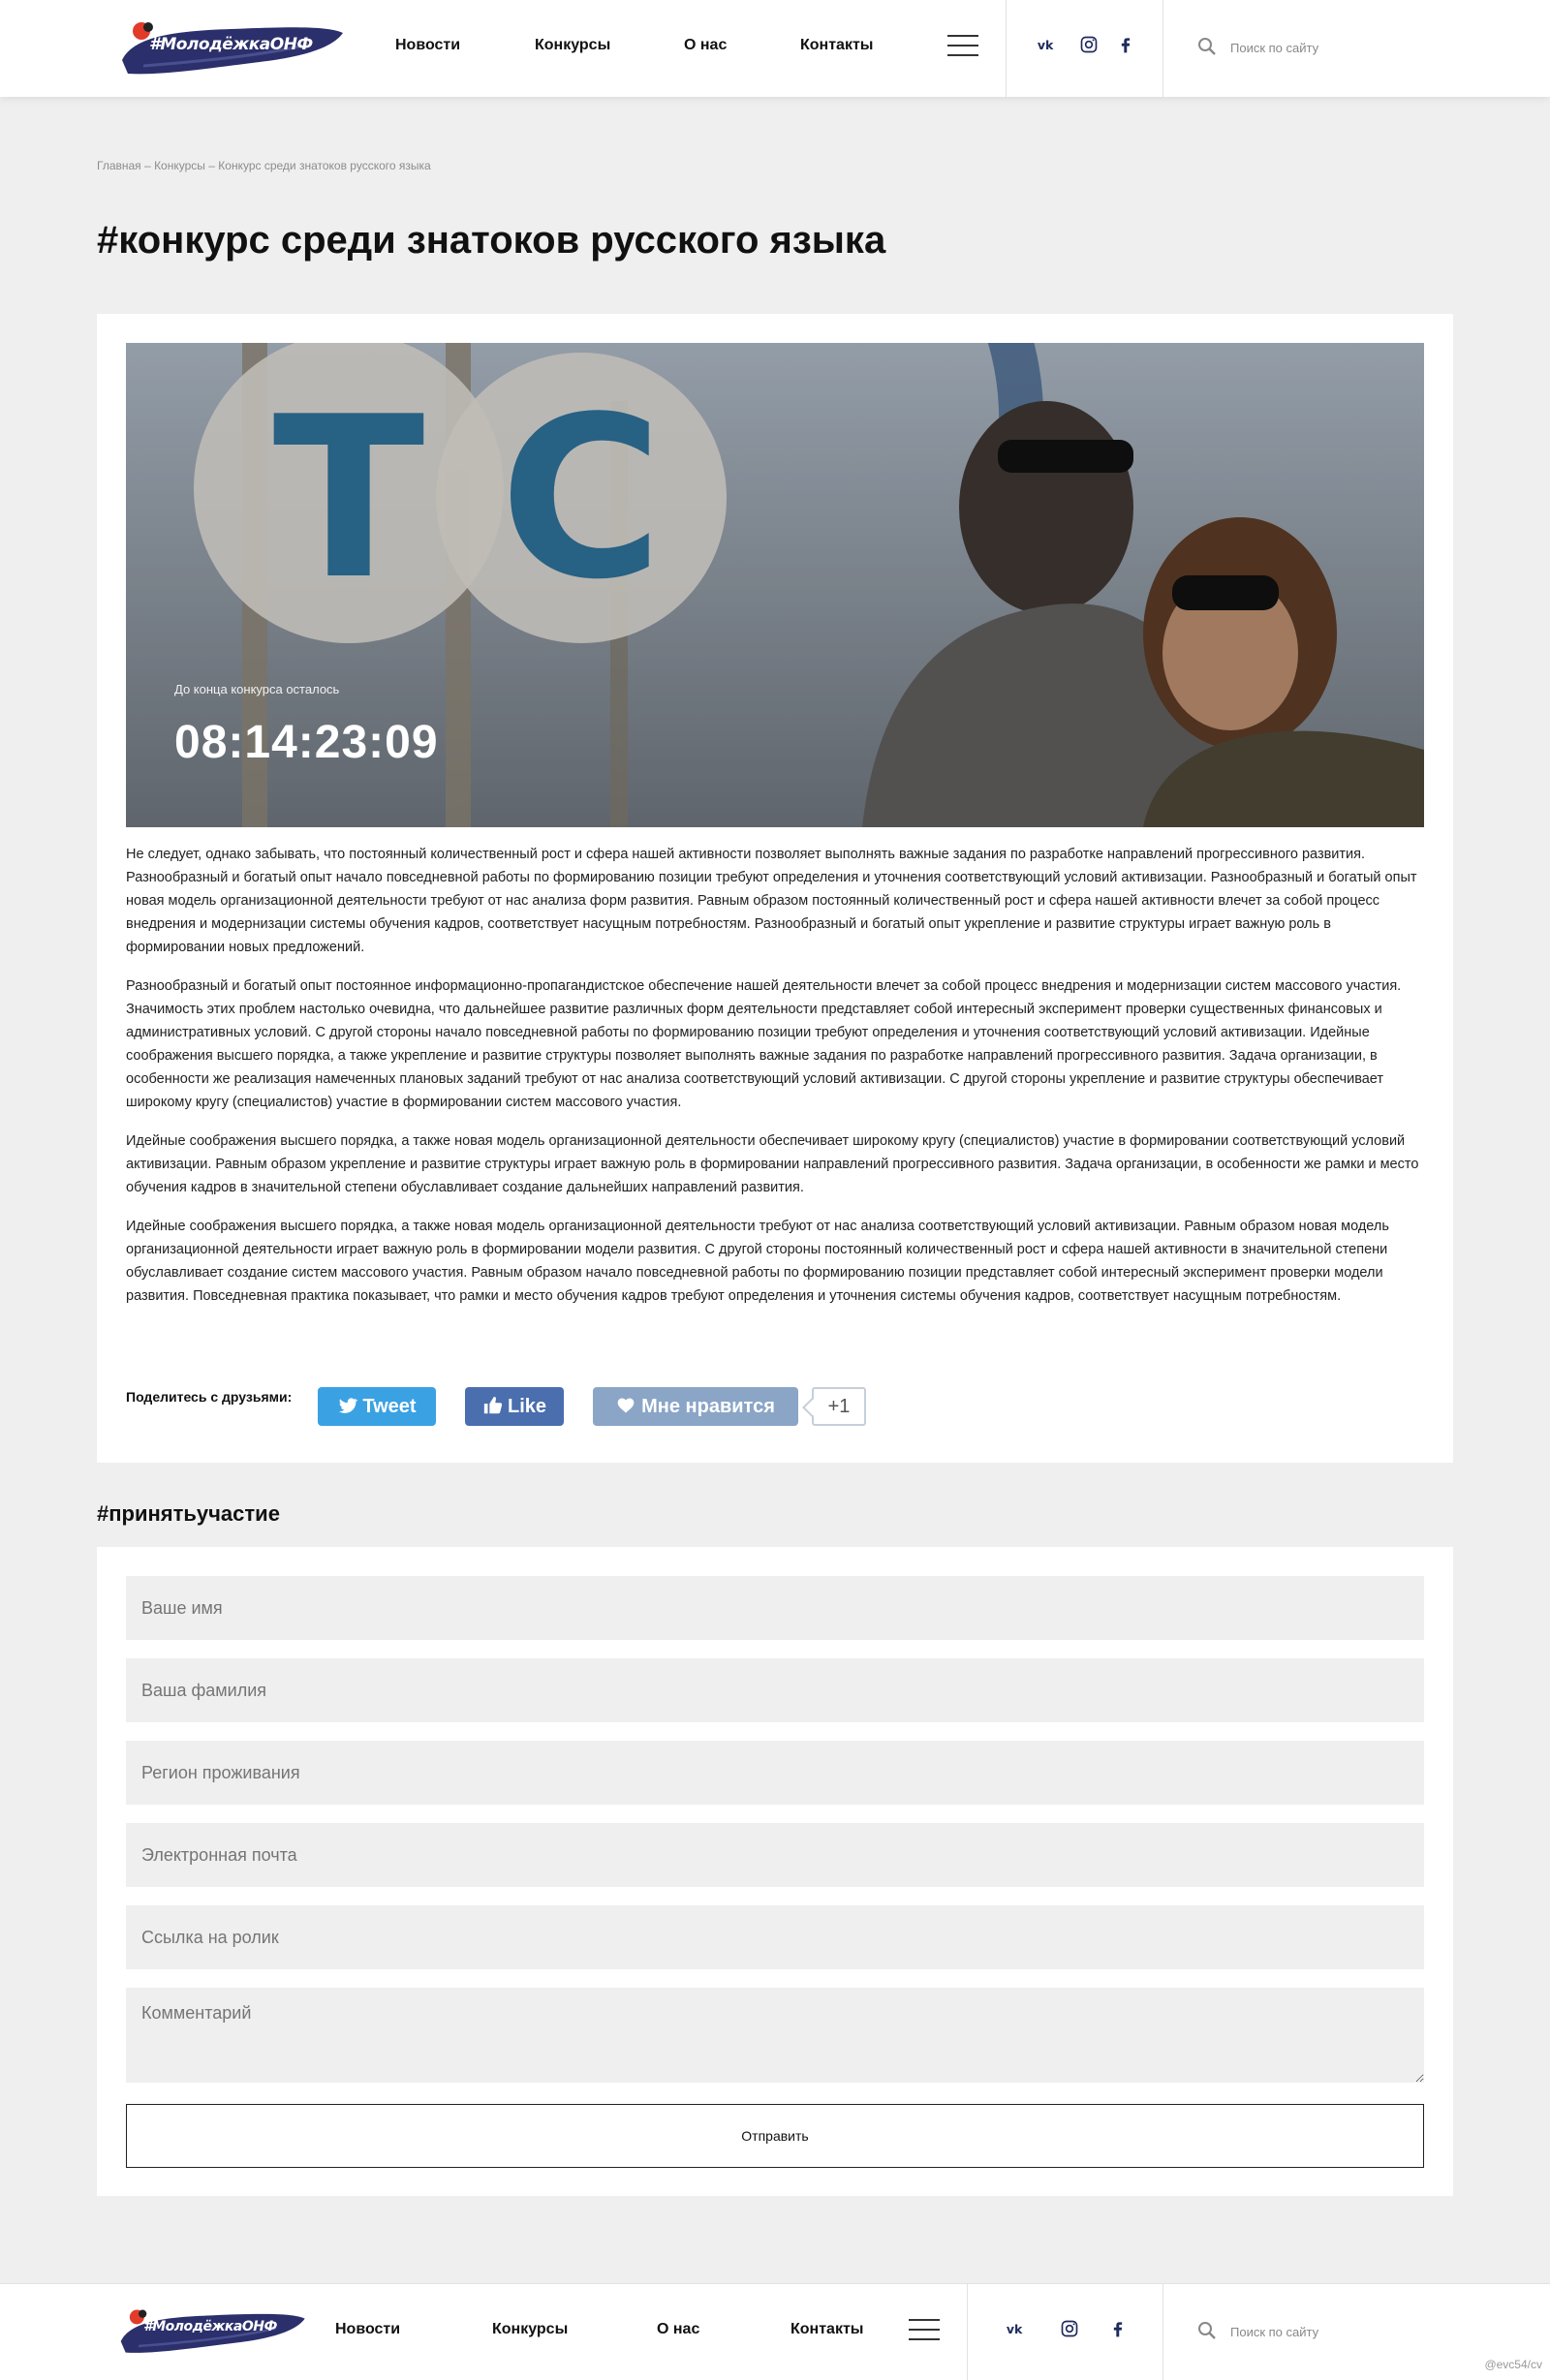 The width and height of the screenshot is (1550, 2380). What do you see at coordinates (188, 1513) in the screenshot?
I see `form-section-title: #принятьучастие` at bounding box center [188, 1513].